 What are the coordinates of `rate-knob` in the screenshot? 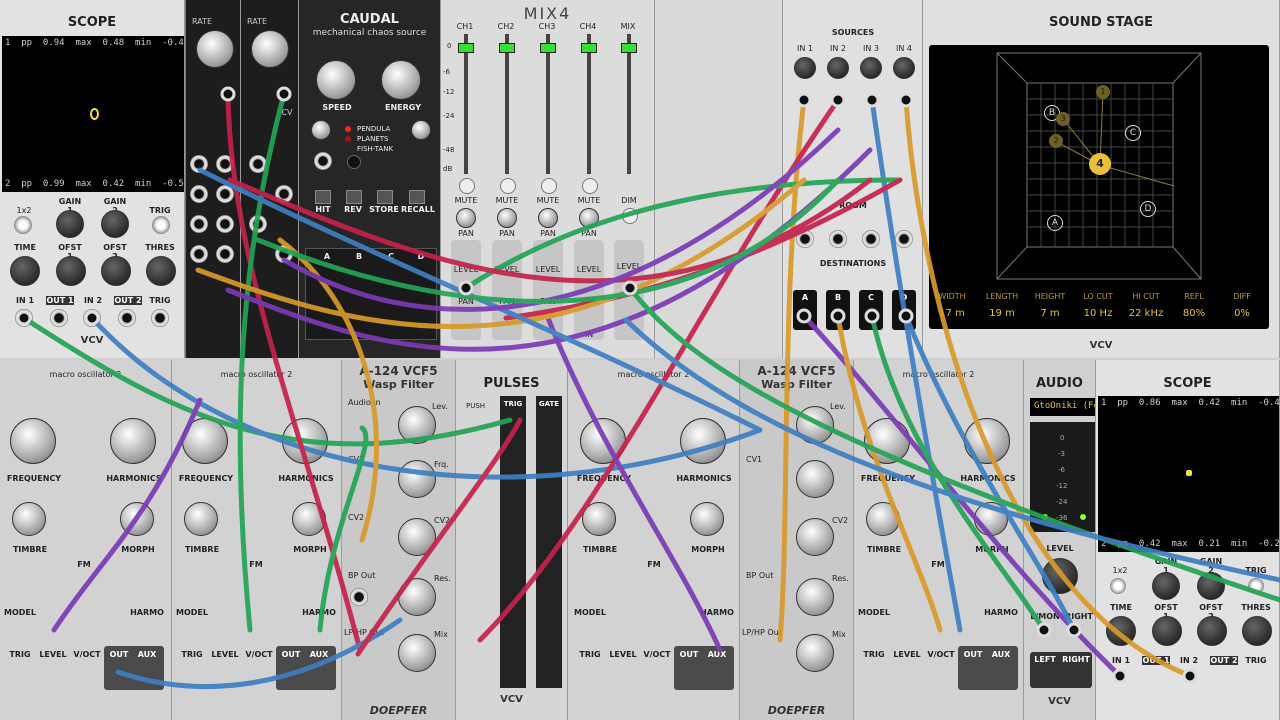 It's located at (215, 49).